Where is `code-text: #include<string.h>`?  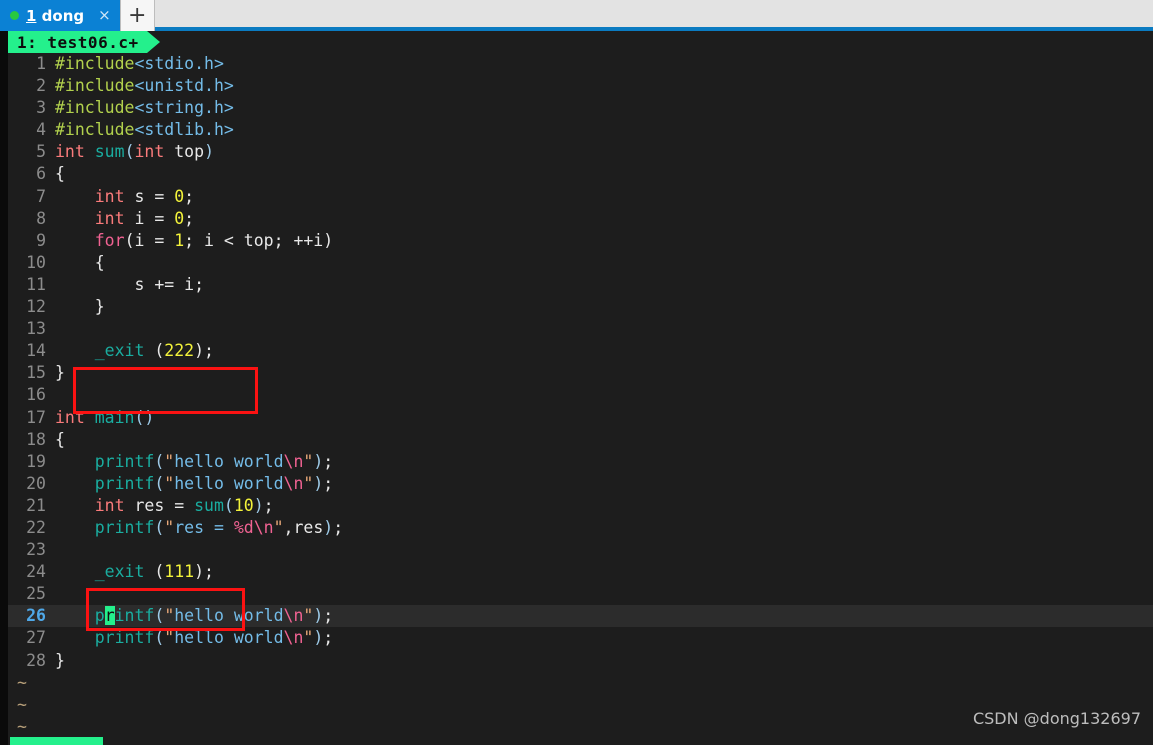
code-text: #include<string.h> is located at coordinates (604, 108).